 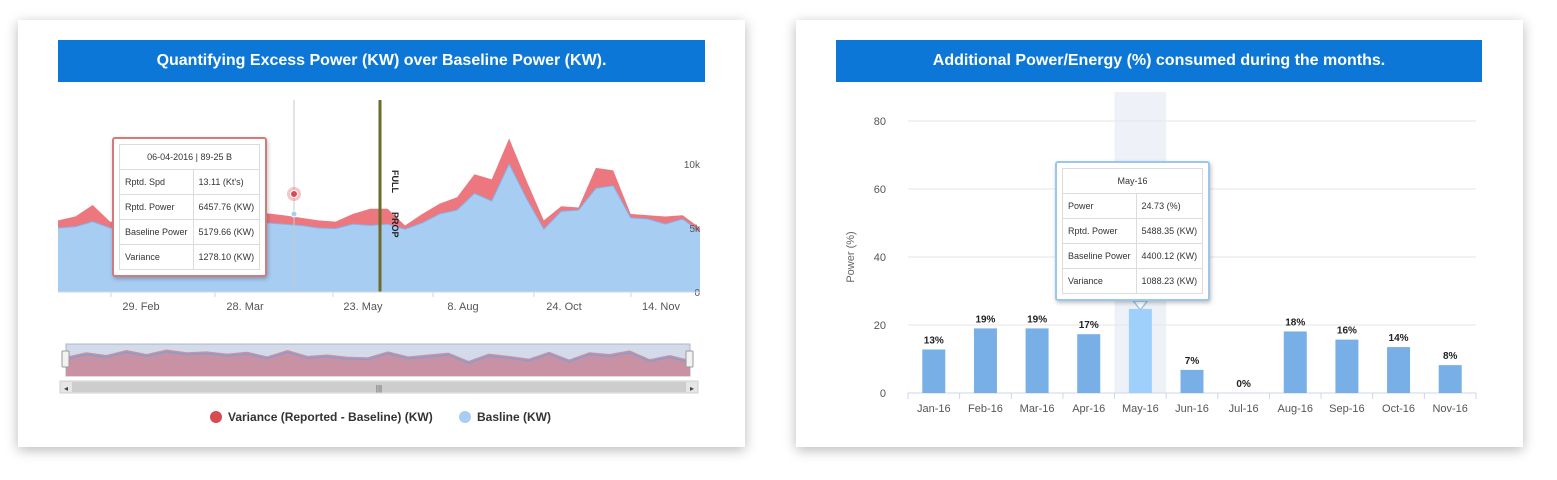 I want to click on plot-band-label: FULL, so click(x=395, y=181).